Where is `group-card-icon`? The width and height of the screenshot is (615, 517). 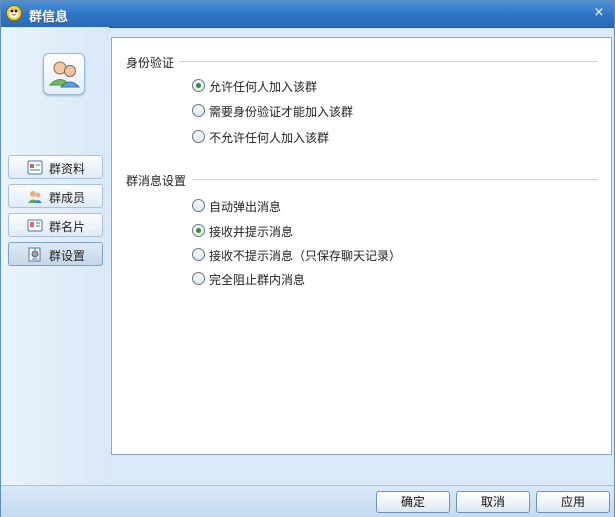 group-card-icon is located at coordinates (35, 225).